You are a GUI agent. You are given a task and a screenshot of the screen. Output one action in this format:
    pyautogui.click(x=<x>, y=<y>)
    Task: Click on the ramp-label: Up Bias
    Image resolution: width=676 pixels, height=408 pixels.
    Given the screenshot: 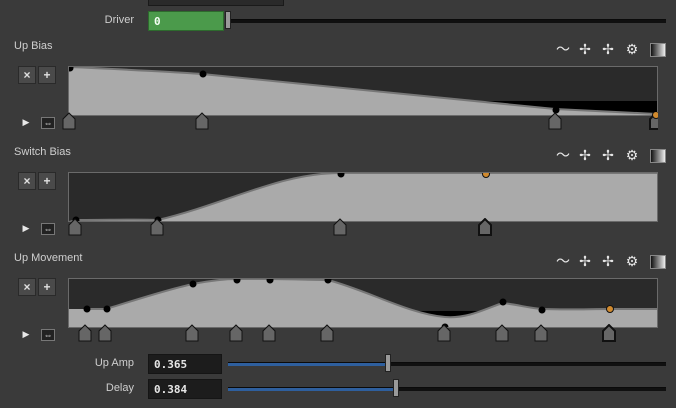 What is the action you would take?
    pyautogui.click(x=33, y=46)
    